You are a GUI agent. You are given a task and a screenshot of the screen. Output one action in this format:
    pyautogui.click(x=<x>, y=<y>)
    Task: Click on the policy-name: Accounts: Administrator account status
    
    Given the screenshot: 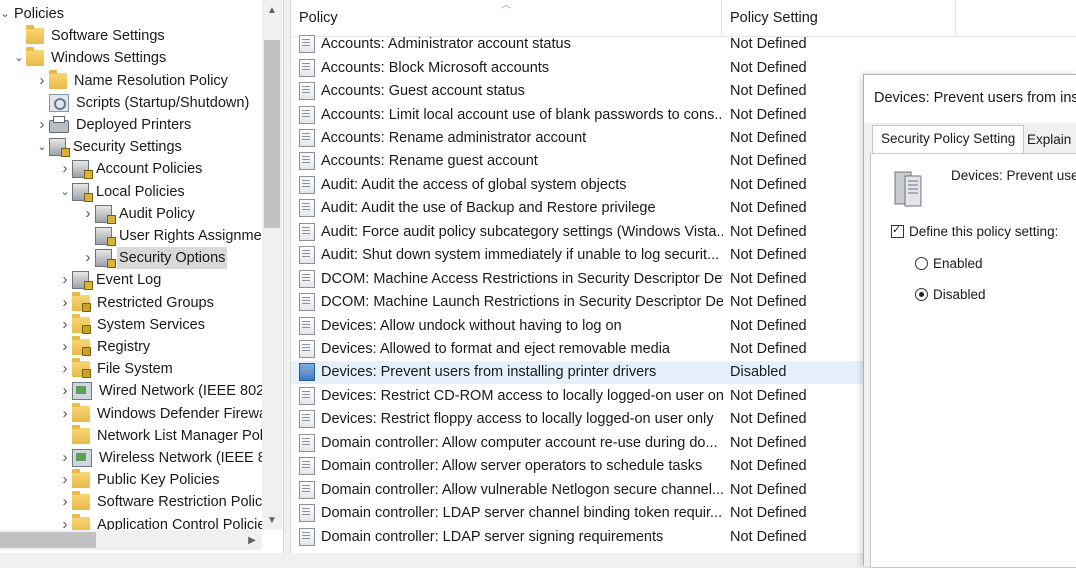 What is the action you would take?
    pyautogui.click(x=446, y=44)
    